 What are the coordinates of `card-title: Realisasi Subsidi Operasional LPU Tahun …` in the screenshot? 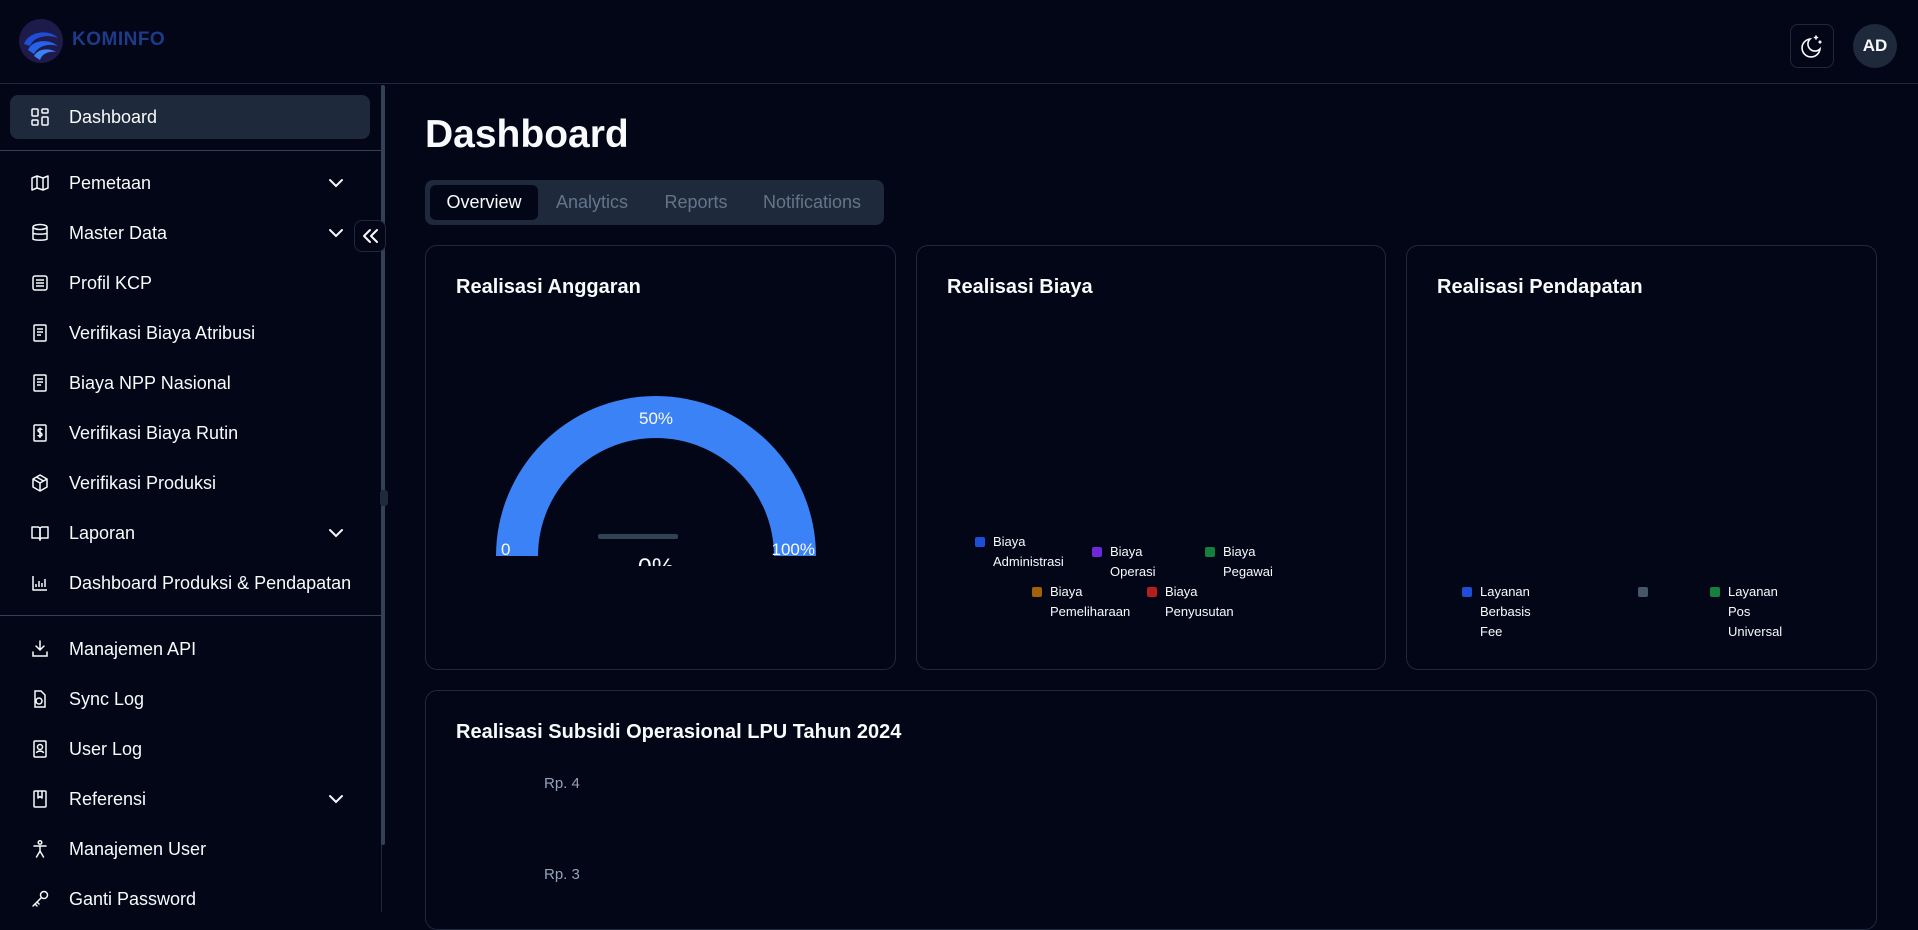 It's located at (679, 732).